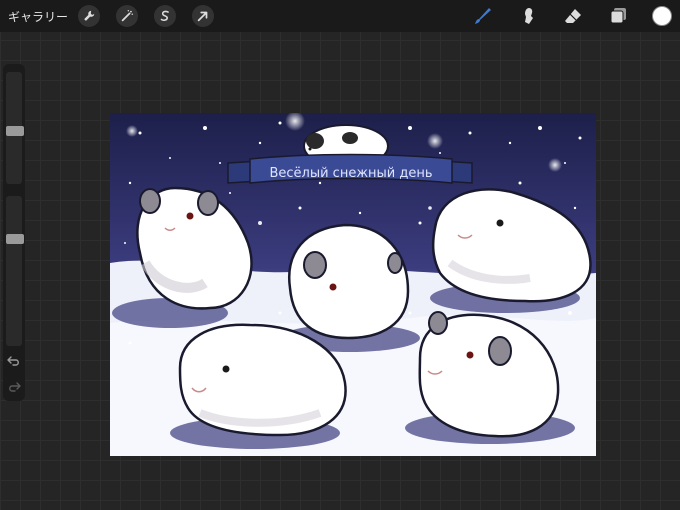  Describe the element at coordinates (14, 361) in the screenshot. I see `undo-icon` at that location.